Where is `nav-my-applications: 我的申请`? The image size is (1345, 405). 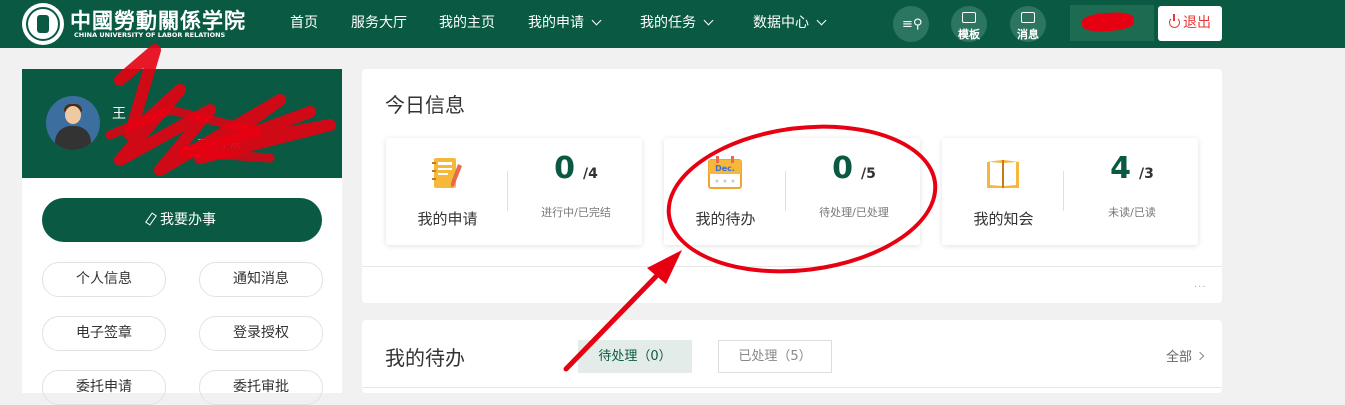 nav-my-applications: 我的申请 is located at coordinates (565, 24).